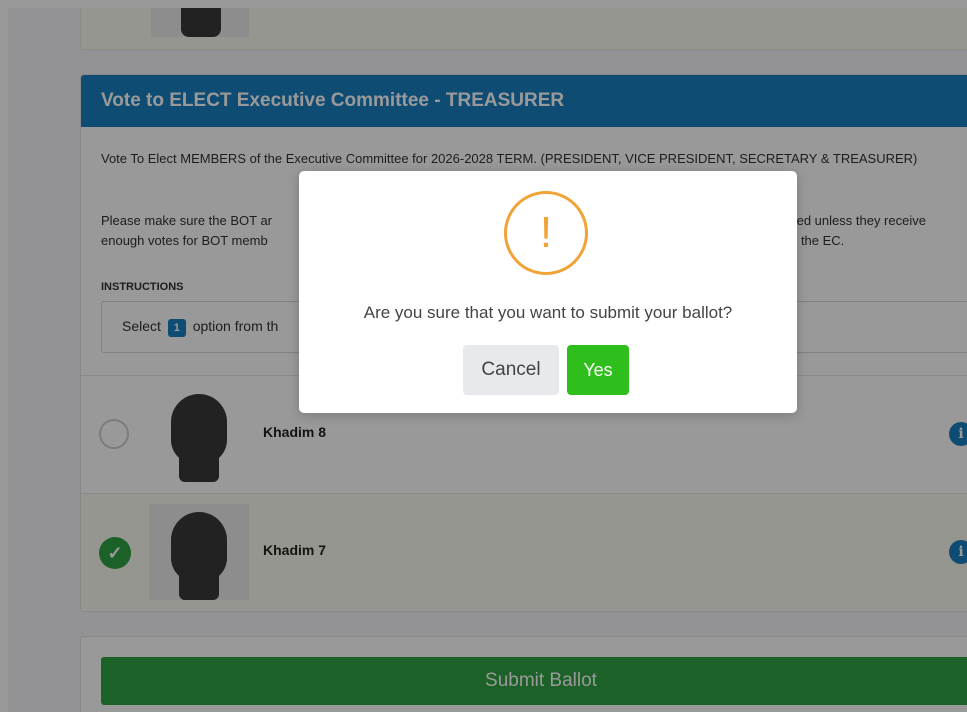  Describe the element at coordinates (598, 370) in the screenshot. I see `yes-button: Yes` at that location.